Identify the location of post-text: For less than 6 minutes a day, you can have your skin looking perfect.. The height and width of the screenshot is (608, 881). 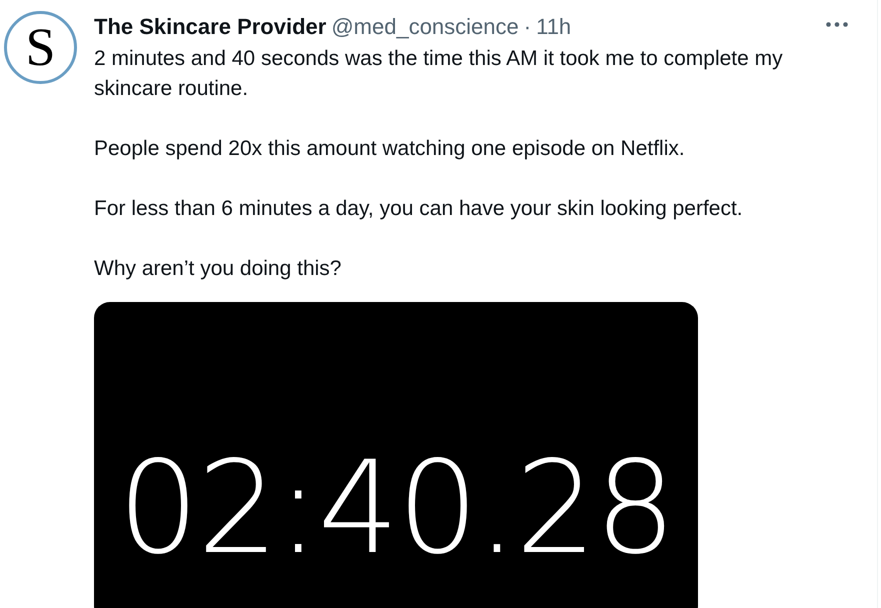
(419, 209).